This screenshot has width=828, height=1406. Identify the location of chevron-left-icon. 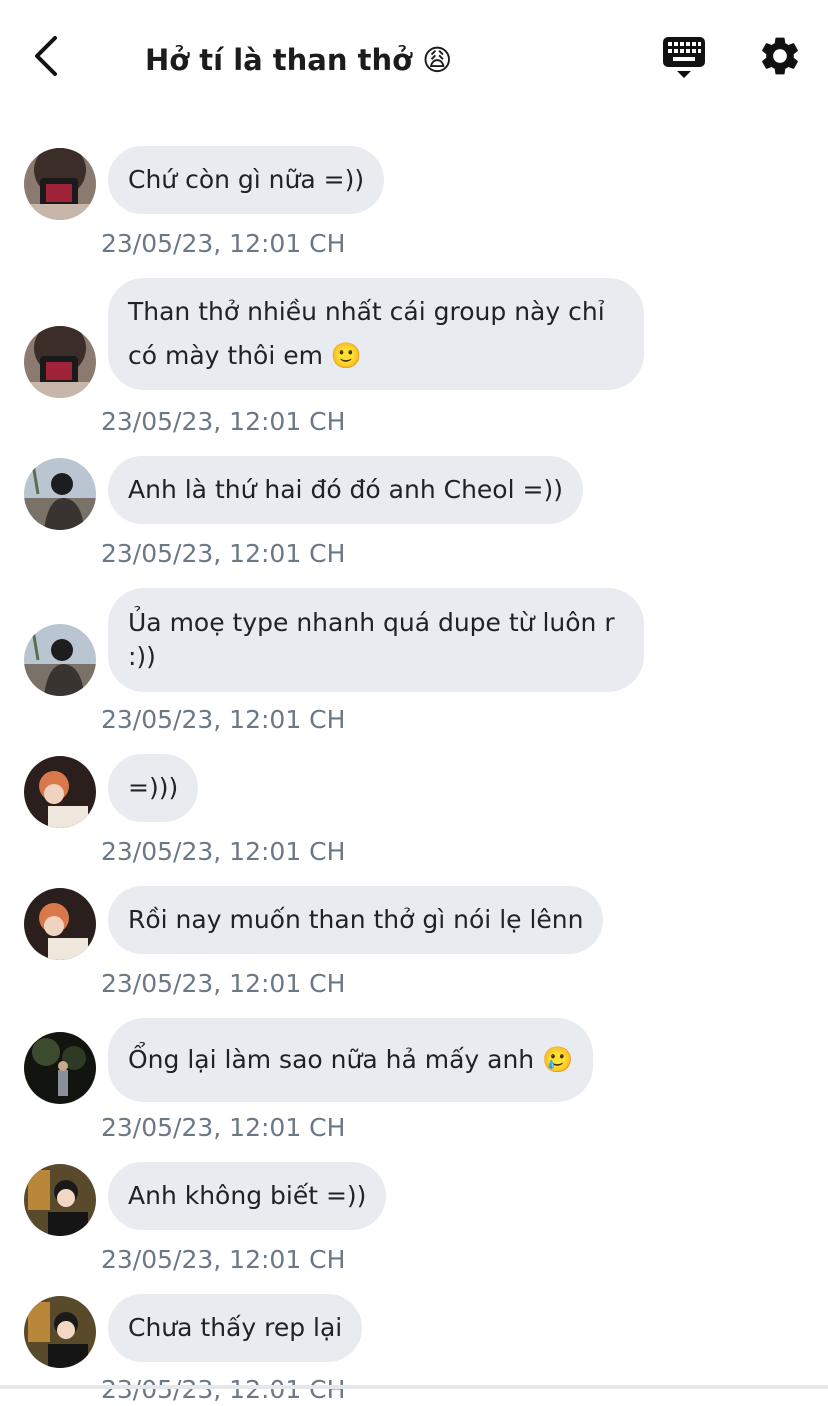
(46, 56).